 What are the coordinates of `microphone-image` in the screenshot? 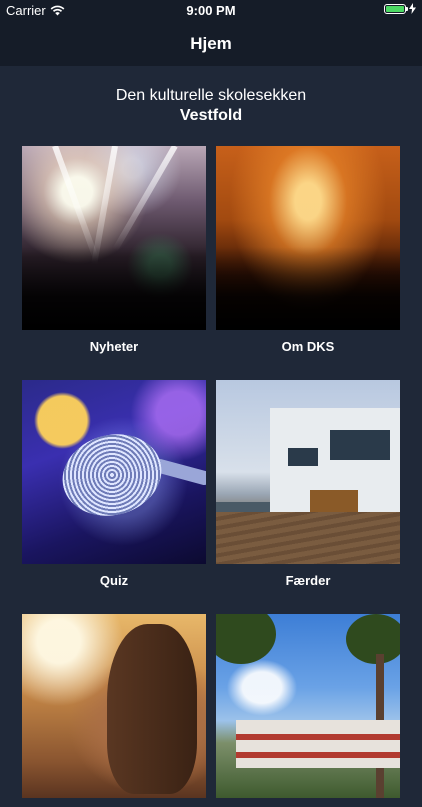 It's located at (114, 472).